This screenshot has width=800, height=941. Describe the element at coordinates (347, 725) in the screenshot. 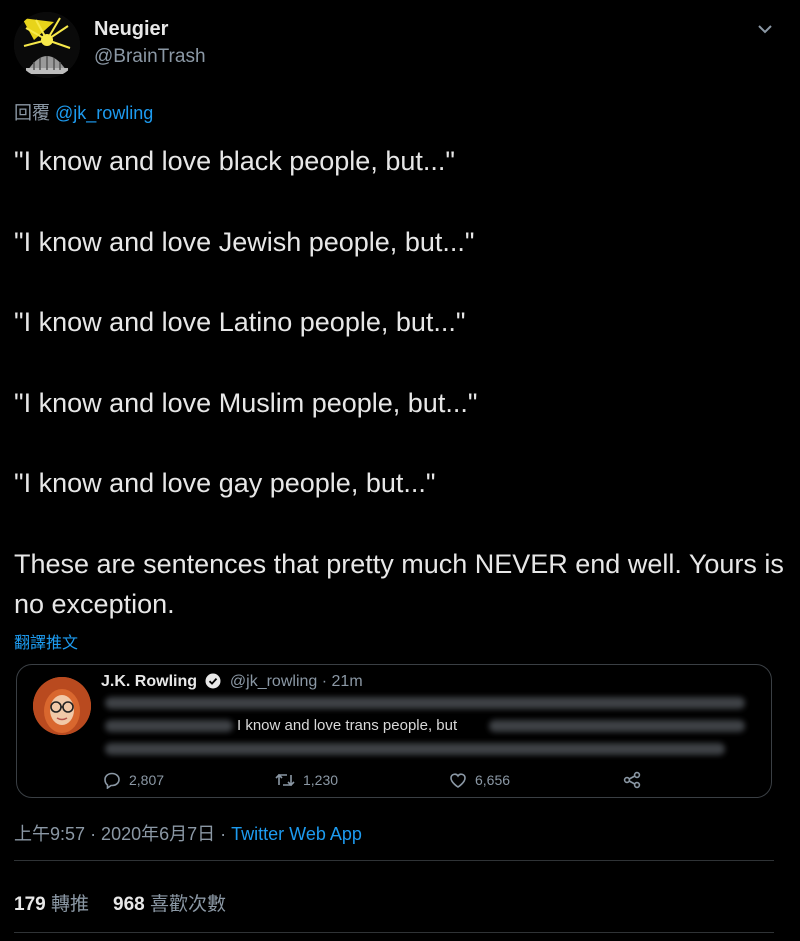

I see `quoted-tweet-visible-text: I know and love trans people, but` at that location.